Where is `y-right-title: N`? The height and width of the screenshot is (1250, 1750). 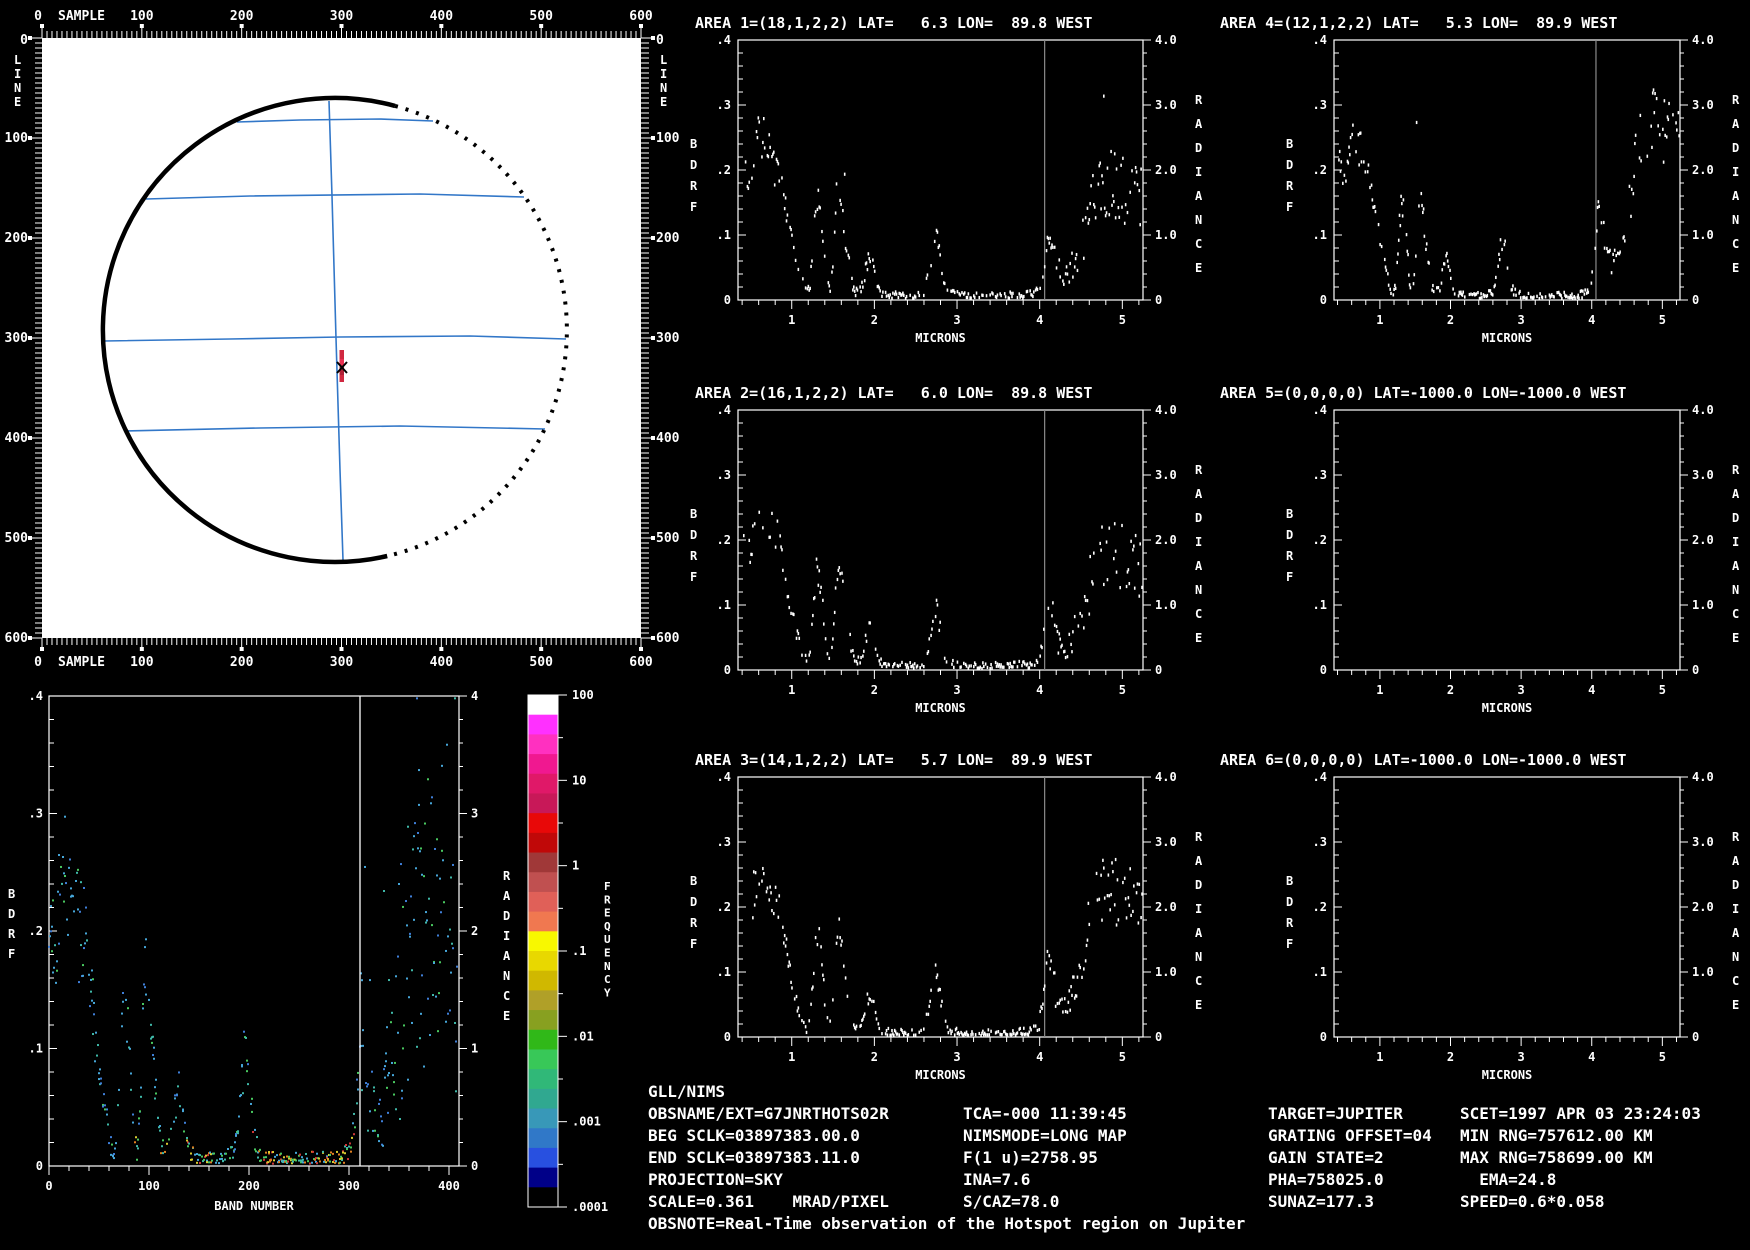
y-right-title: N is located at coordinates (506, 976).